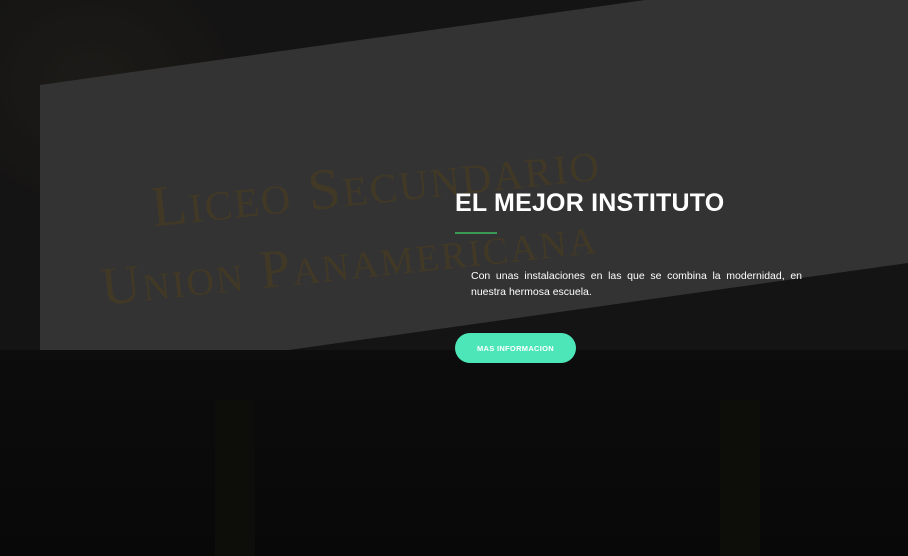 This screenshot has height=556, width=908. I want to click on more-info-button: MAS INFORMACION, so click(515, 348).